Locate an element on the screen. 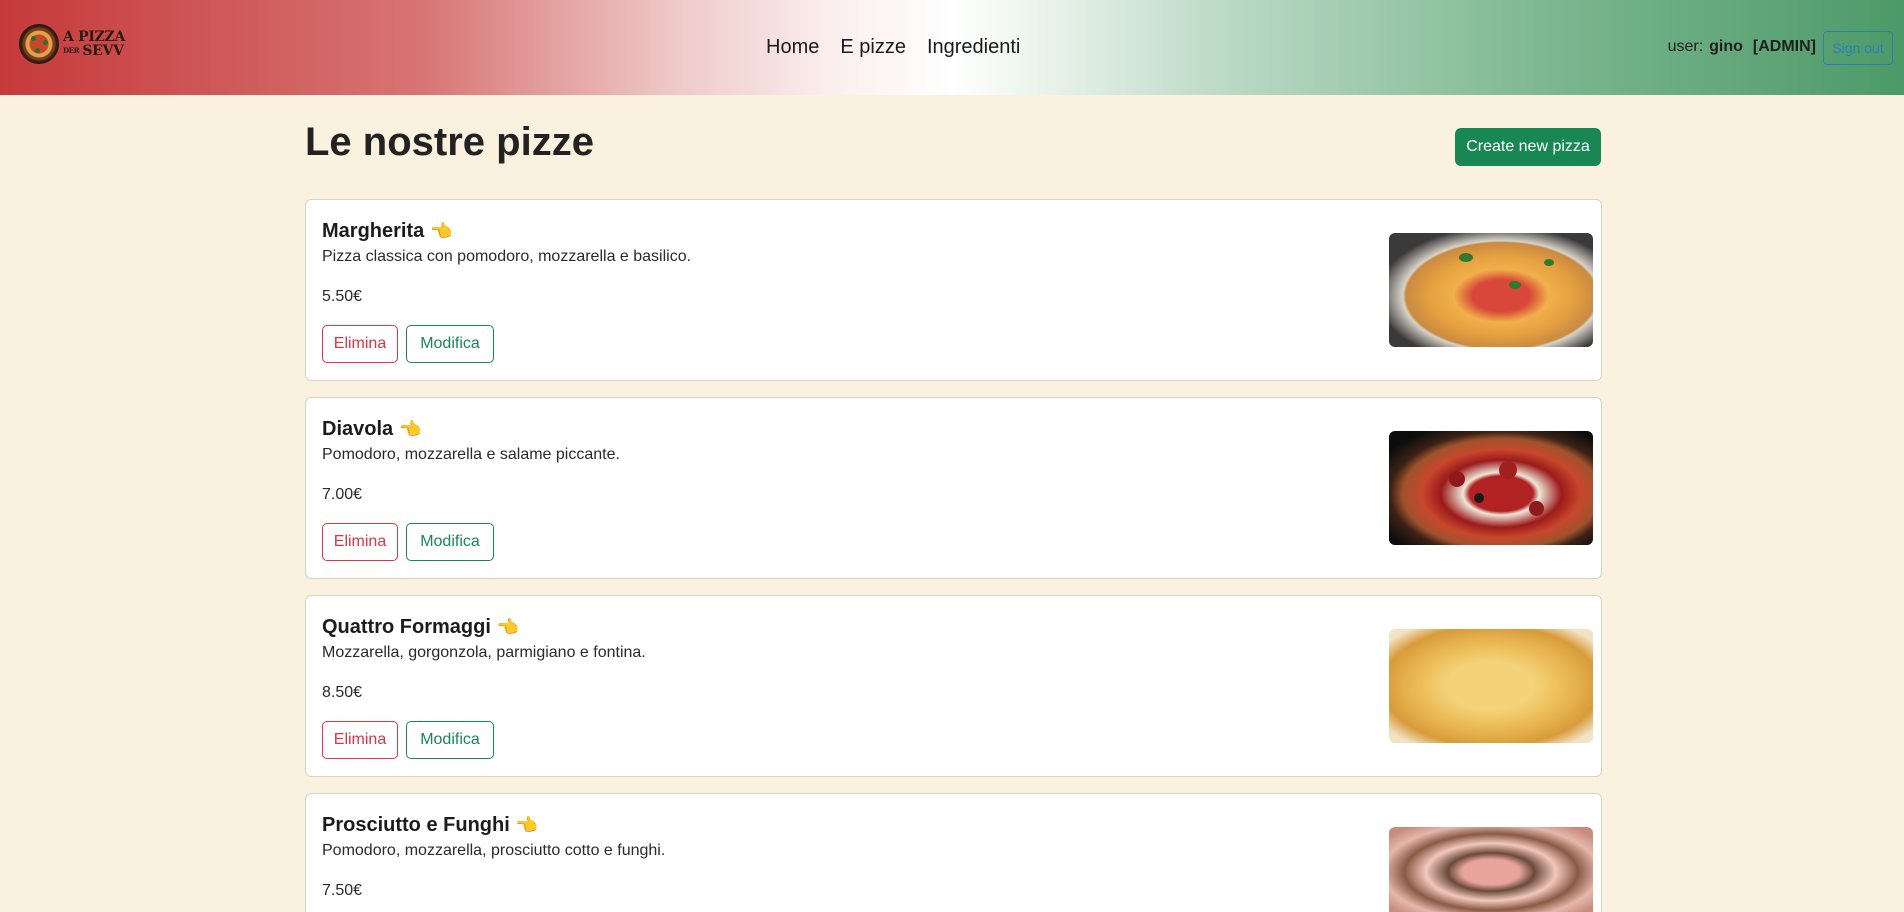  pizza-title: Prosciutto e Funghi 👈 is located at coordinates (430, 825).